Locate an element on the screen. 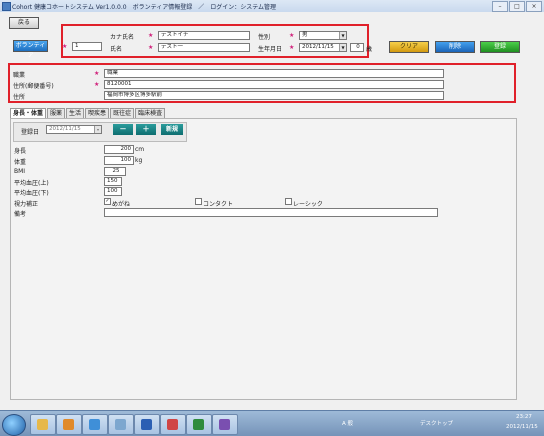  taskbar-app-word is located at coordinates (147, 424).